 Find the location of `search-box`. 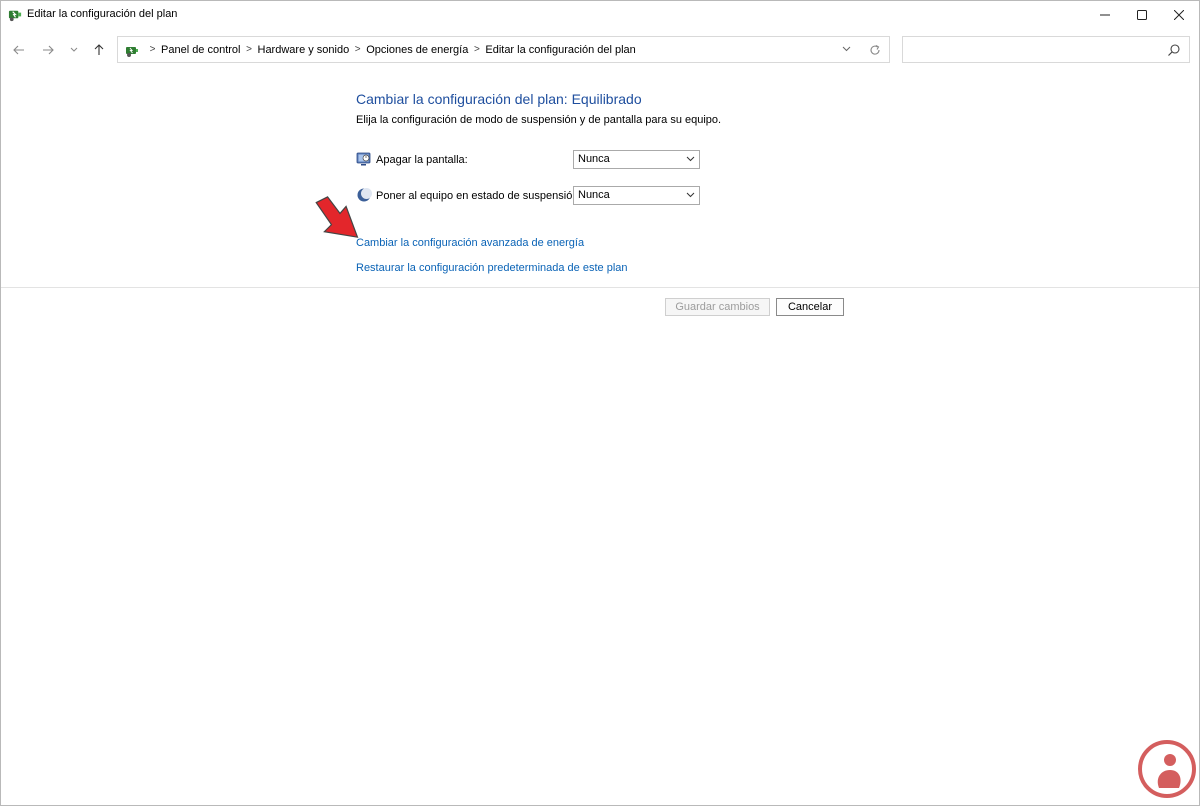

search-box is located at coordinates (1046, 49).